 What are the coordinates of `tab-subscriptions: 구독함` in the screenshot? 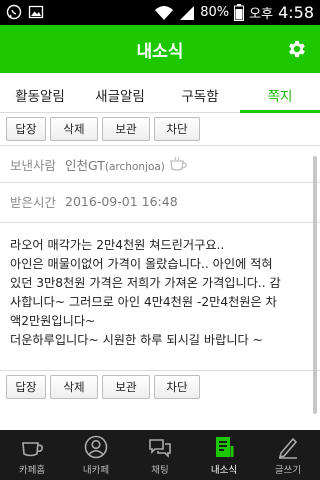 It's located at (200, 92).